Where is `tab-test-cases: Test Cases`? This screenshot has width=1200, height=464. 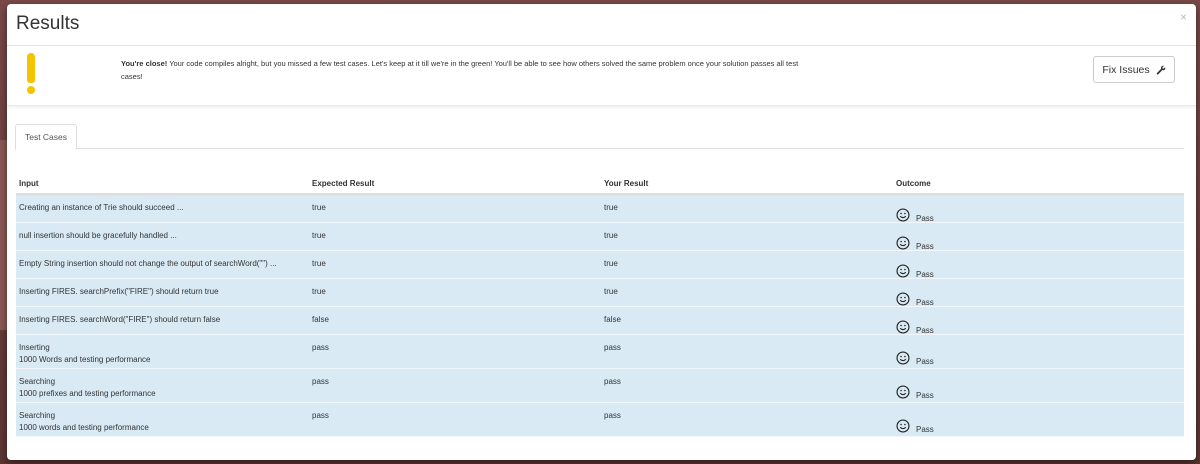 tab-test-cases: Test Cases is located at coordinates (46, 137).